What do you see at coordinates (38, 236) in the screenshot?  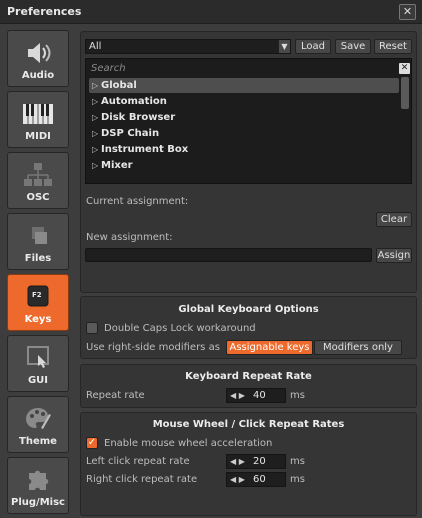 I see `files-icon` at bounding box center [38, 236].